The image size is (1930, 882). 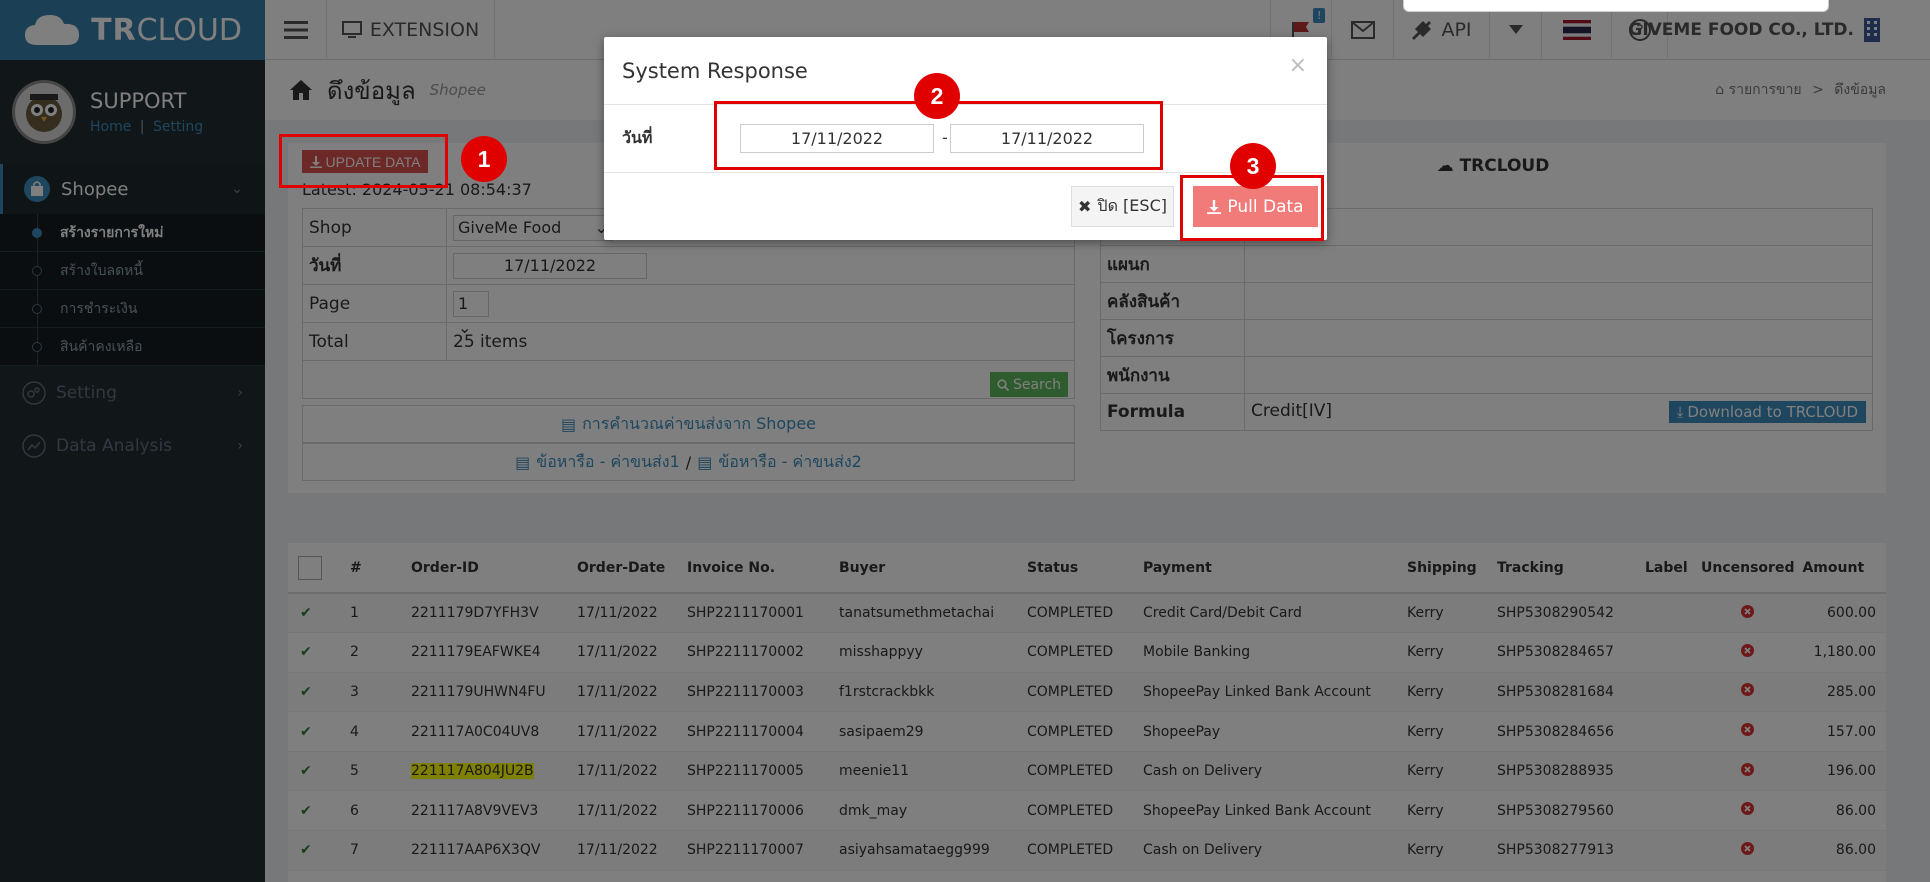 What do you see at coordinates (937, 96) in the screenshot?
I see `annotation-number-2: 2` at bounding box center [937, 96].